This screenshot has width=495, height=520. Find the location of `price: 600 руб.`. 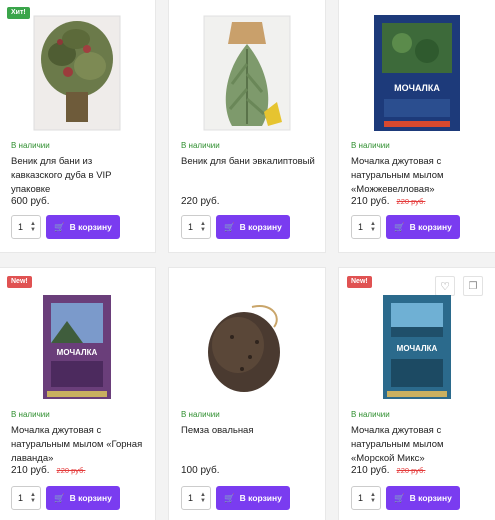

price: 600 руб. is located at coordinates (30, 201).